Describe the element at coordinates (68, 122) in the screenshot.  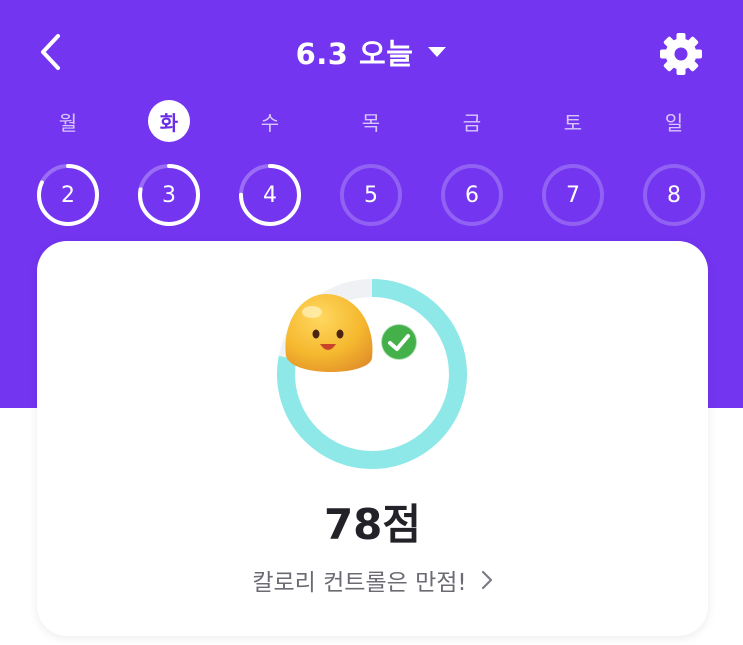
I see `day-of-week-label: 월` at that location.